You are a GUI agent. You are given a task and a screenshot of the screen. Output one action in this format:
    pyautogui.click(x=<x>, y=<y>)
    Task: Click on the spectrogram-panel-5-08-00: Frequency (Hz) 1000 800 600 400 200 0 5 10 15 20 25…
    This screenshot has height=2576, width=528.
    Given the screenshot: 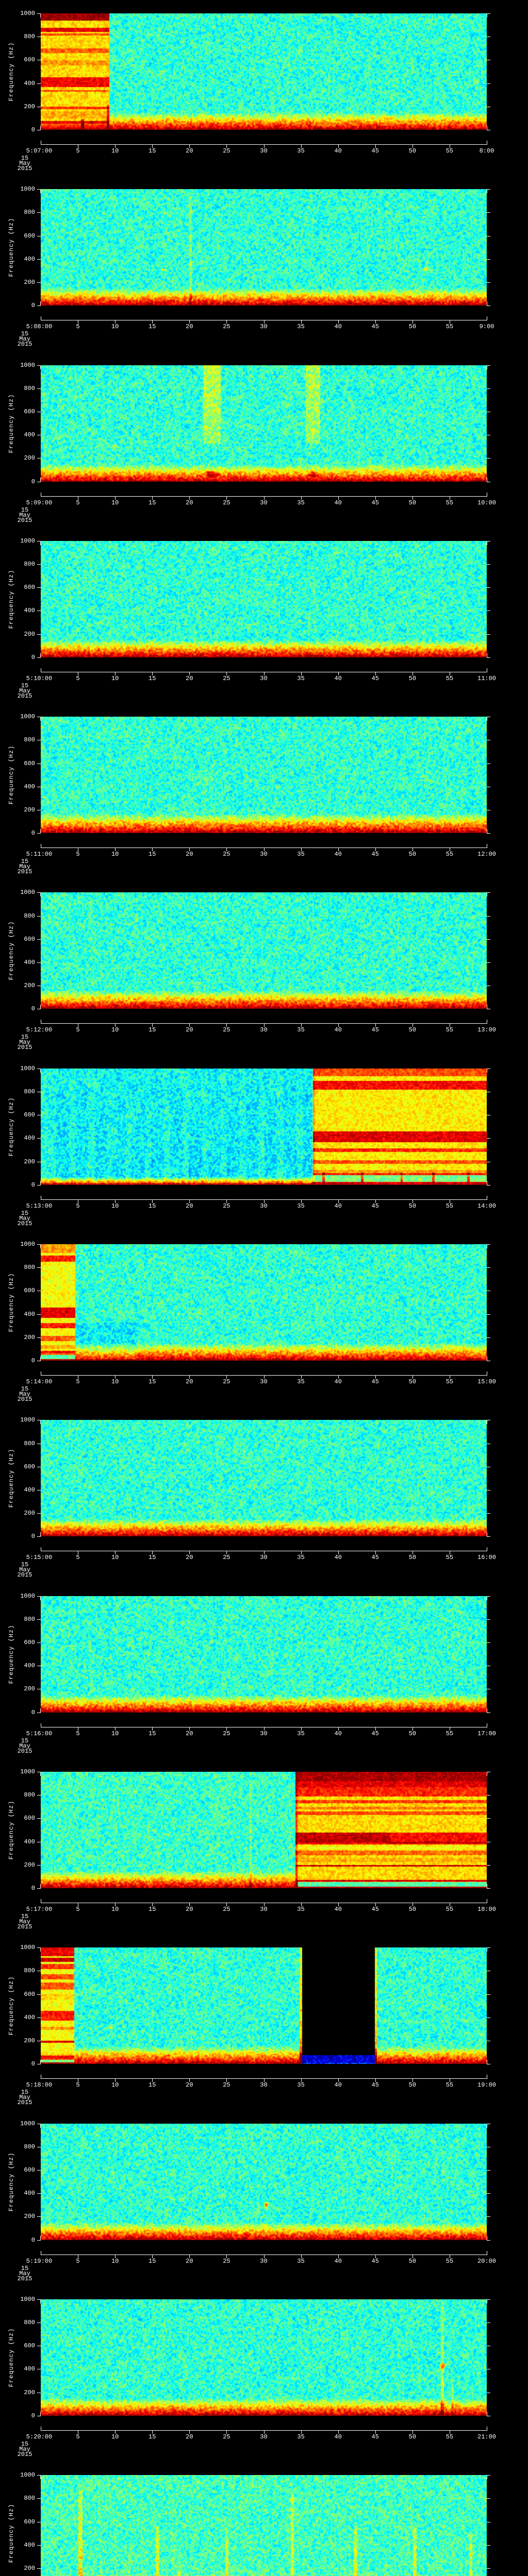 What is the action you would take?
    pyautogui.click(x=264, y=263)
    